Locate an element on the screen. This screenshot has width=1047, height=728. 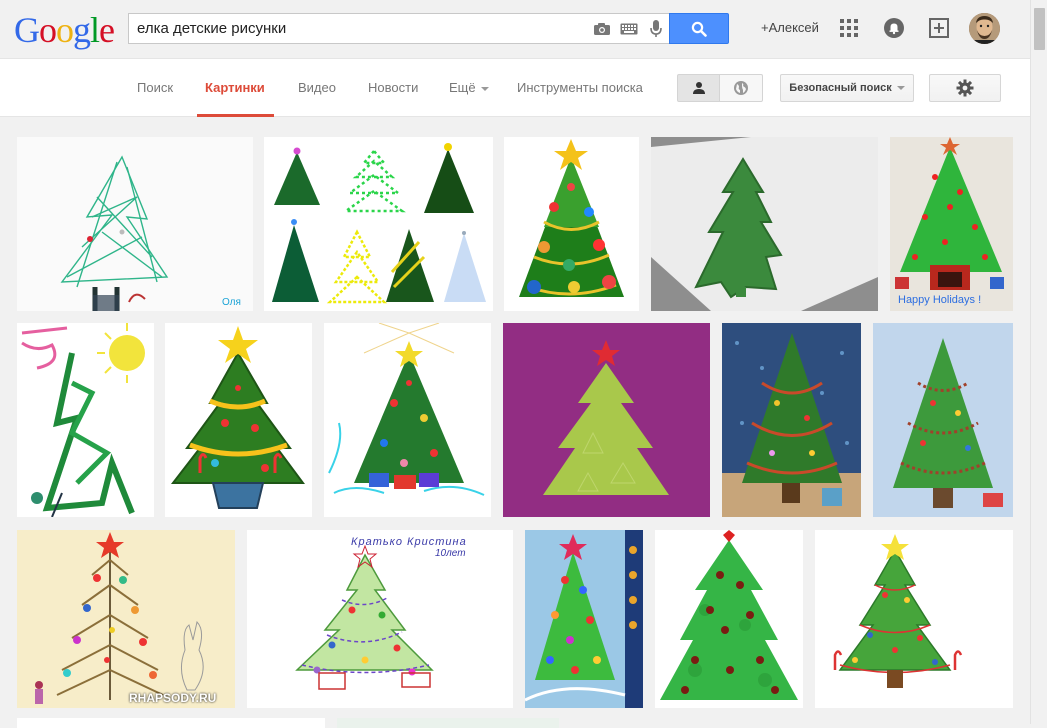
logo-letter: G is located at coordinates (27, 30).